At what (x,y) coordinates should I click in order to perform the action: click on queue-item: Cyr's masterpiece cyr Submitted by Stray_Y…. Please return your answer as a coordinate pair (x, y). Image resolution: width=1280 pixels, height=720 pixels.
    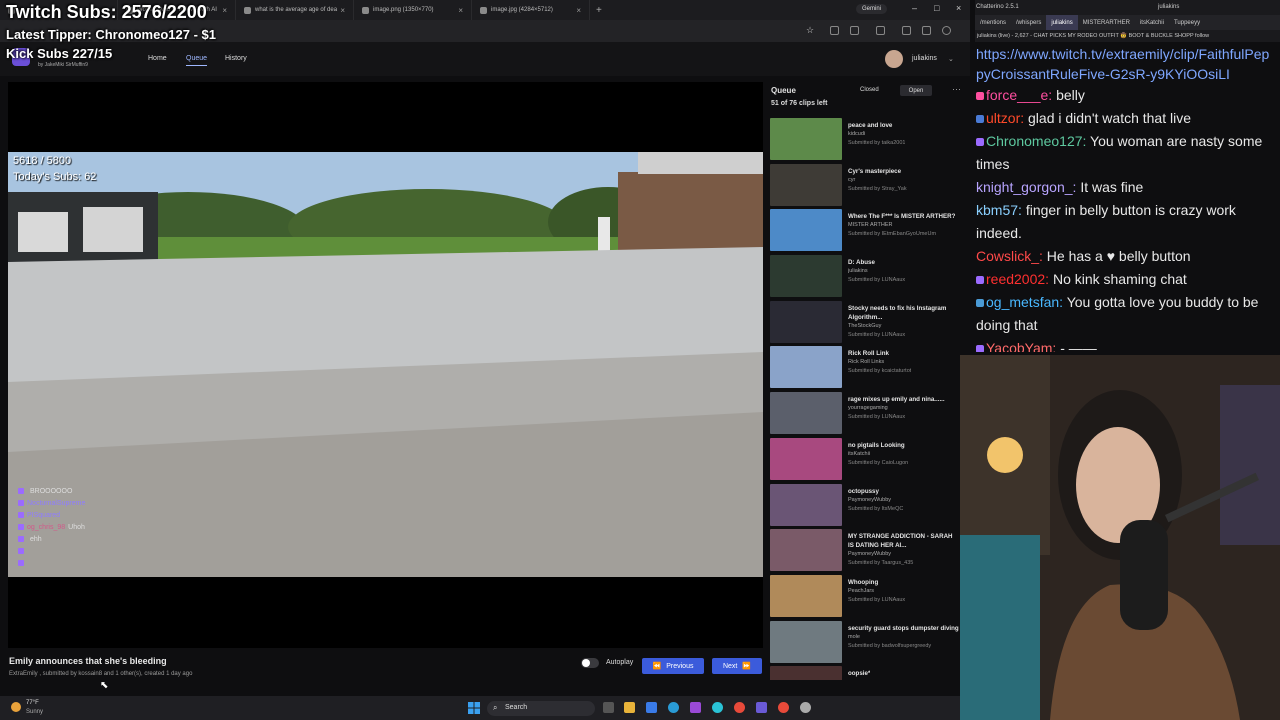
    Looking at the image, I should click on (865, 186).